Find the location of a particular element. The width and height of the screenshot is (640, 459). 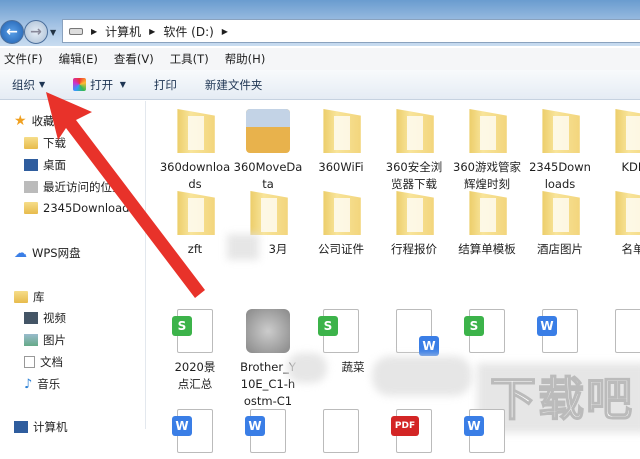

folder-item: 名单 is located at coordinates (618, 224).